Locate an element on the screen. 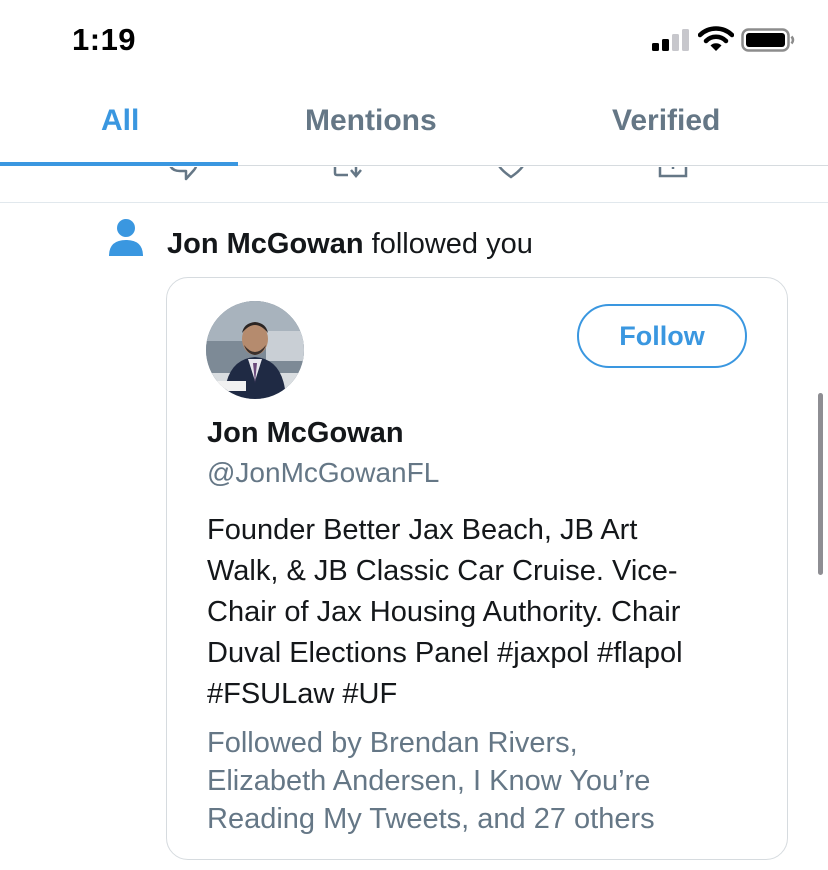  share-icon is located at coordinates (673, 175).